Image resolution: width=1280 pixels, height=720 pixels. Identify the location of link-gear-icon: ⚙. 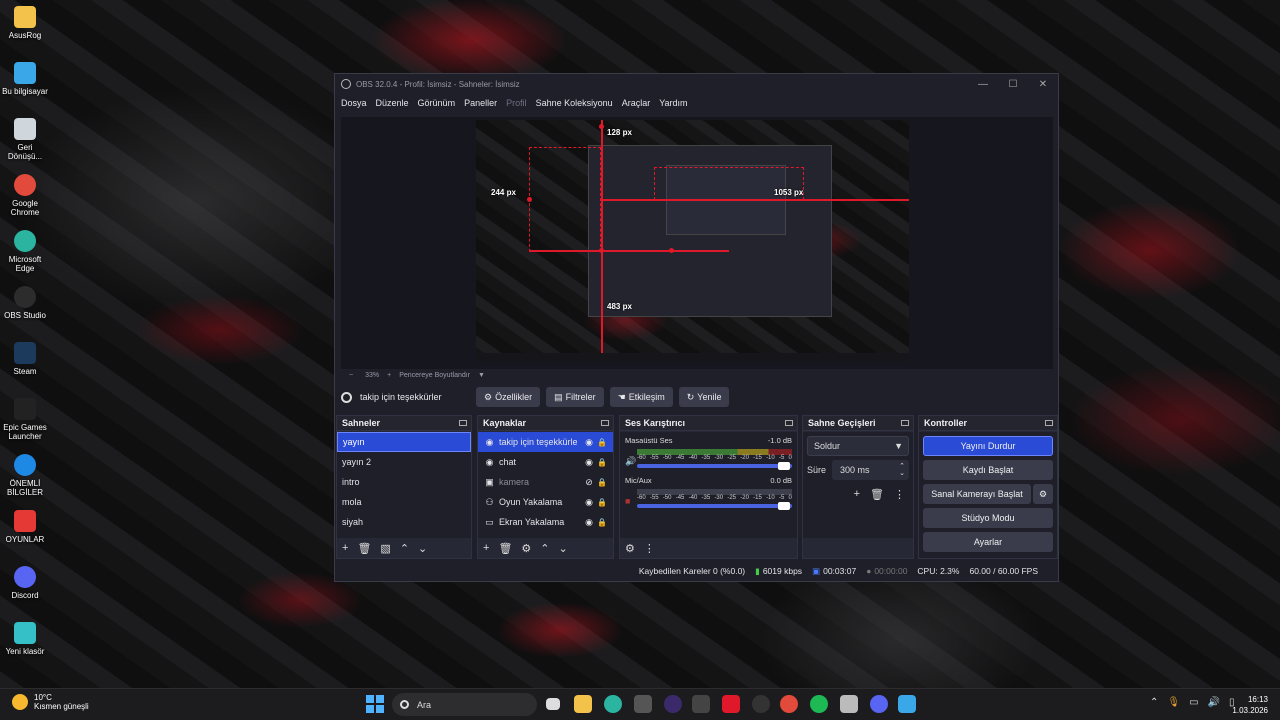
(630, 548).